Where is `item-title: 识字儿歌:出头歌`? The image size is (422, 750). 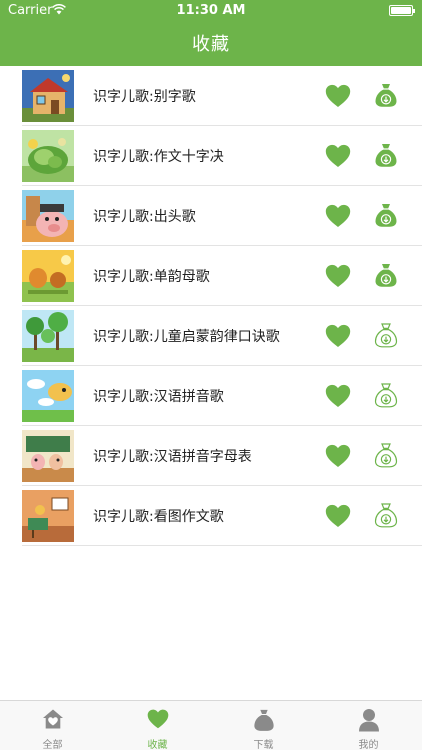 item-title: 识字儿歌:出头歌 is located at coordinates (144, 217).